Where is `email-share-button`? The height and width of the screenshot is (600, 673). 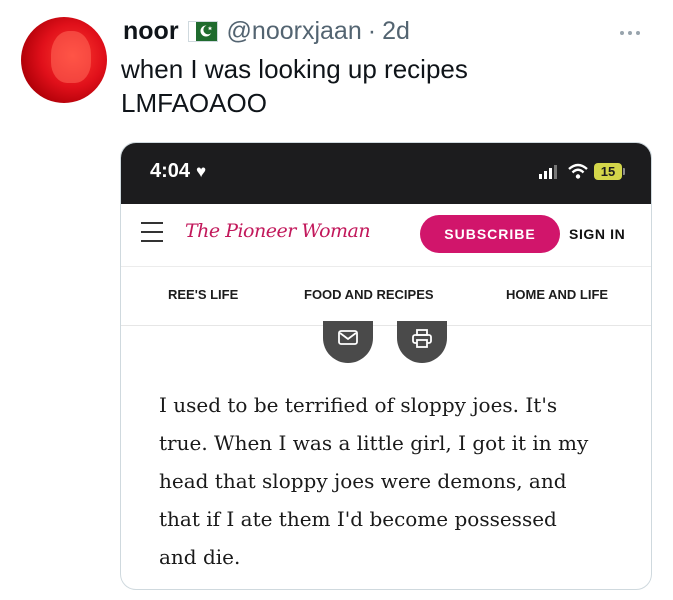 email-share-button is located at coordinates (348, 342).